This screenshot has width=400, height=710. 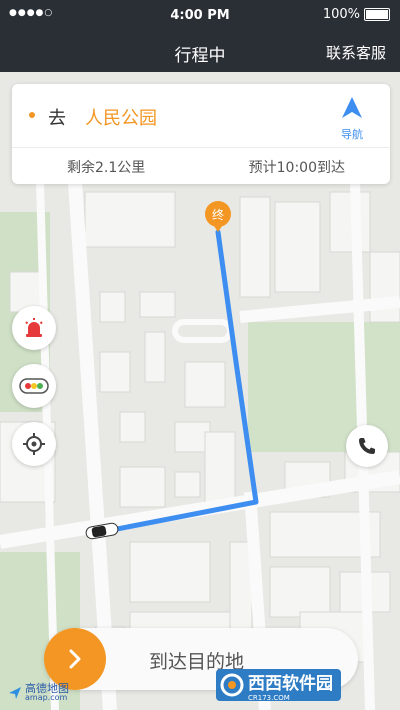 What do you see at coordinates (232, 685) in the screenshot?
I see `watermark-logo-icon` at bounding box center [232, 685].